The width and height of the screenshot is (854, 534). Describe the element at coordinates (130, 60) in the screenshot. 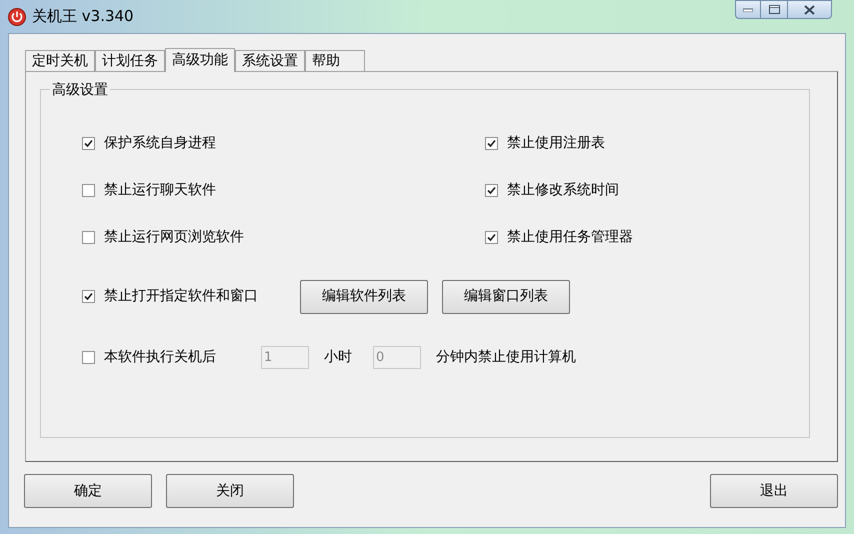

I see `tab: 计划任务` at that location.